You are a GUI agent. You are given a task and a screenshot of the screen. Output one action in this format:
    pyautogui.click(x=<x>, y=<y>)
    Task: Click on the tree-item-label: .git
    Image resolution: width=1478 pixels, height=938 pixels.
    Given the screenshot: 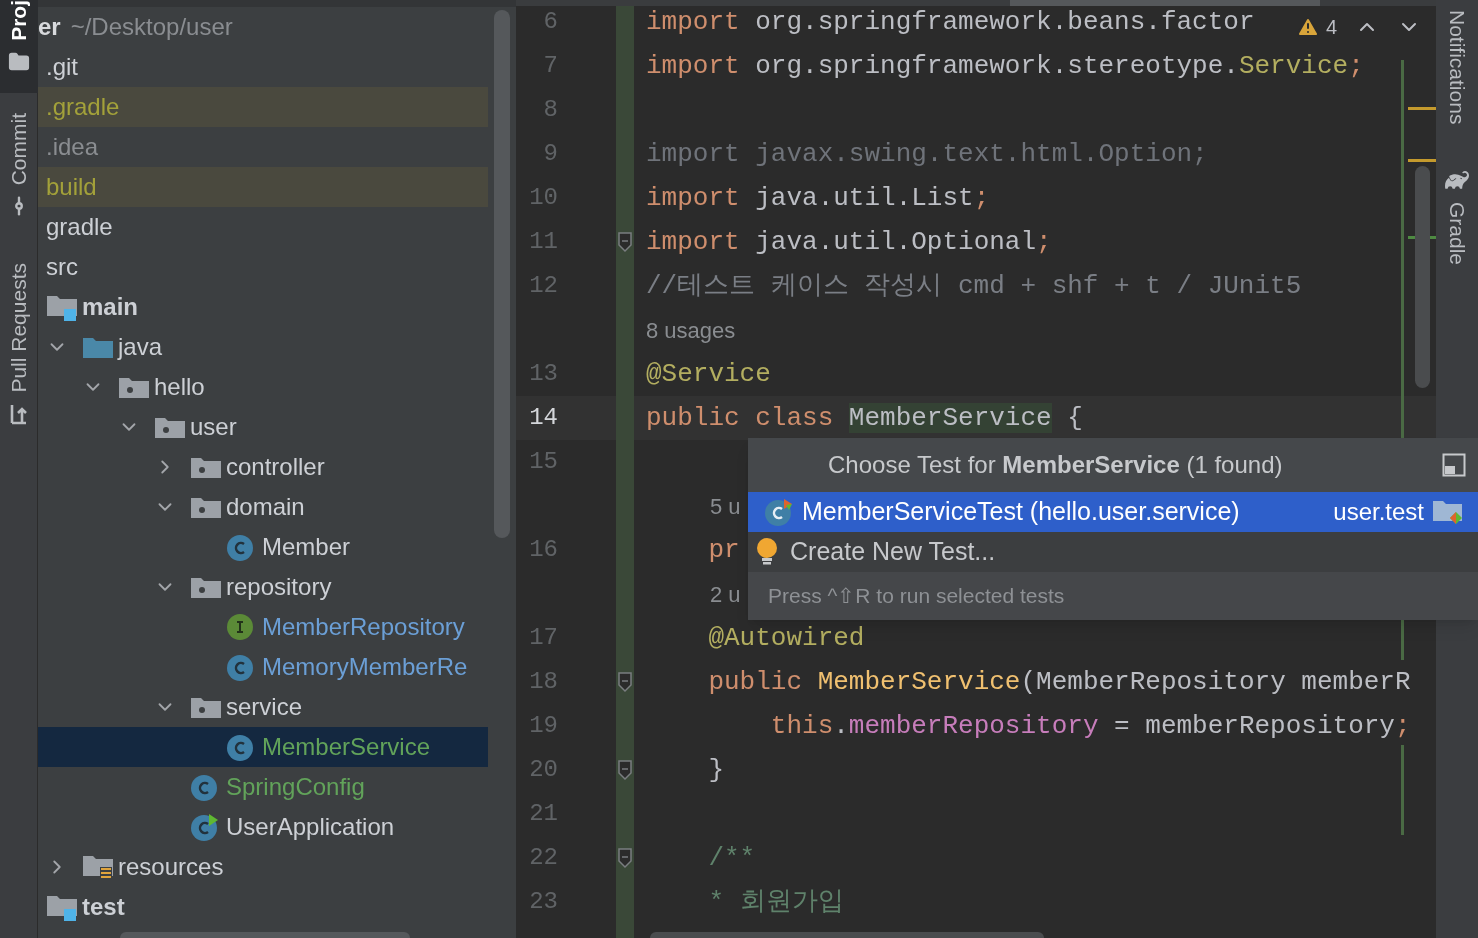 What is the action you would take?
    pyautogui.click(x=62, y=67)
    